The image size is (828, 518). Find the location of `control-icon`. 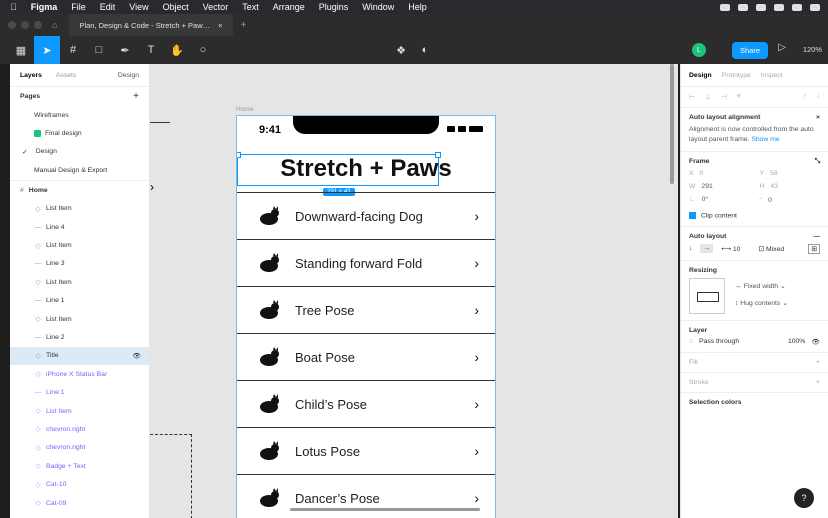

control-icon is located at coordinates (743, 7).